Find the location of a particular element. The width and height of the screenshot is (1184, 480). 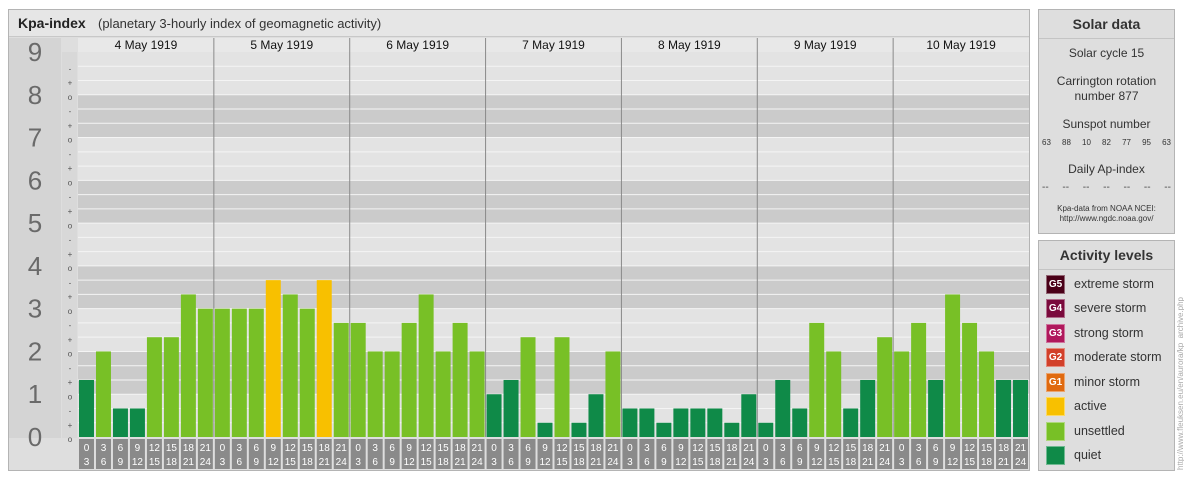

legend-item-extreme-storm: G5 extreme storm is located at coordinates (1100, 284).